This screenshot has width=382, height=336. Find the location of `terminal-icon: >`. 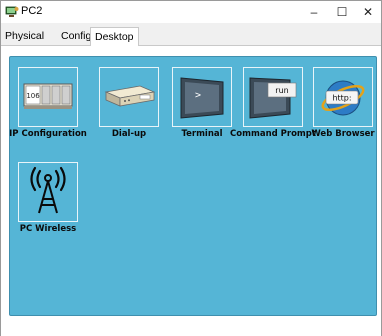

terminal-icon: > is located at coordinates (202, 98).